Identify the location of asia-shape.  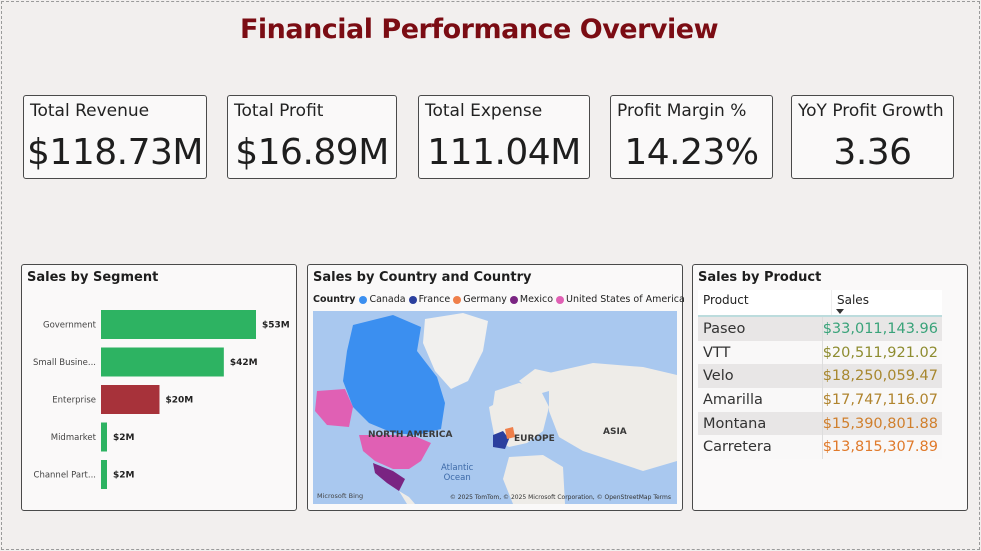
(613, 417).